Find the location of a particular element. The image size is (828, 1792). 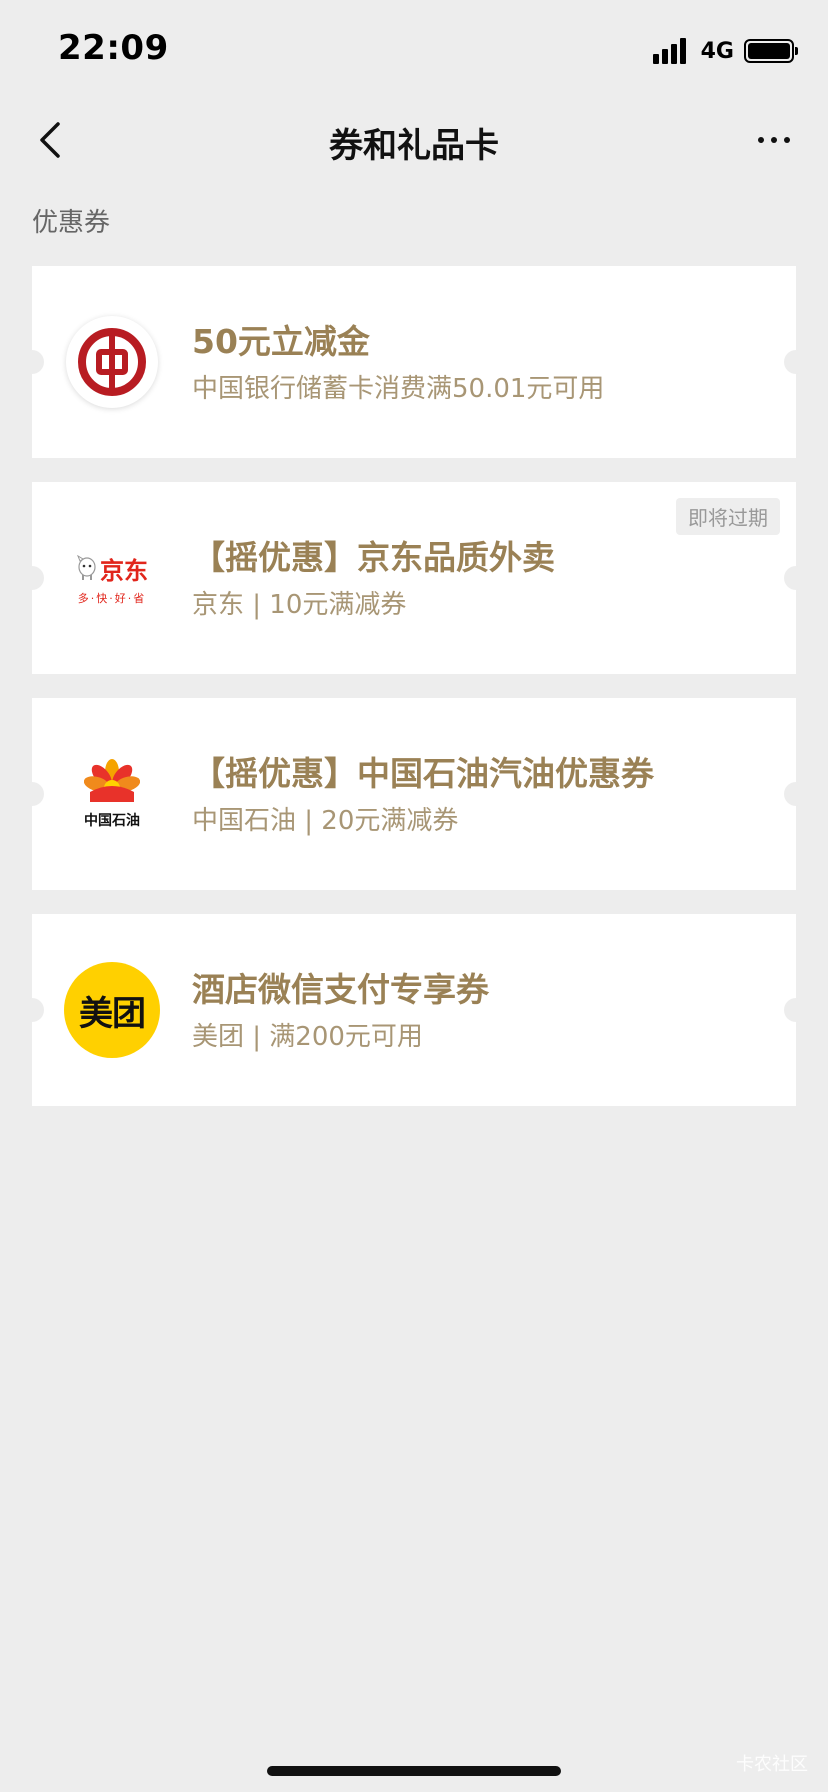

nav-bar: 券和礼品卡 is located at coordinates (414, 140).